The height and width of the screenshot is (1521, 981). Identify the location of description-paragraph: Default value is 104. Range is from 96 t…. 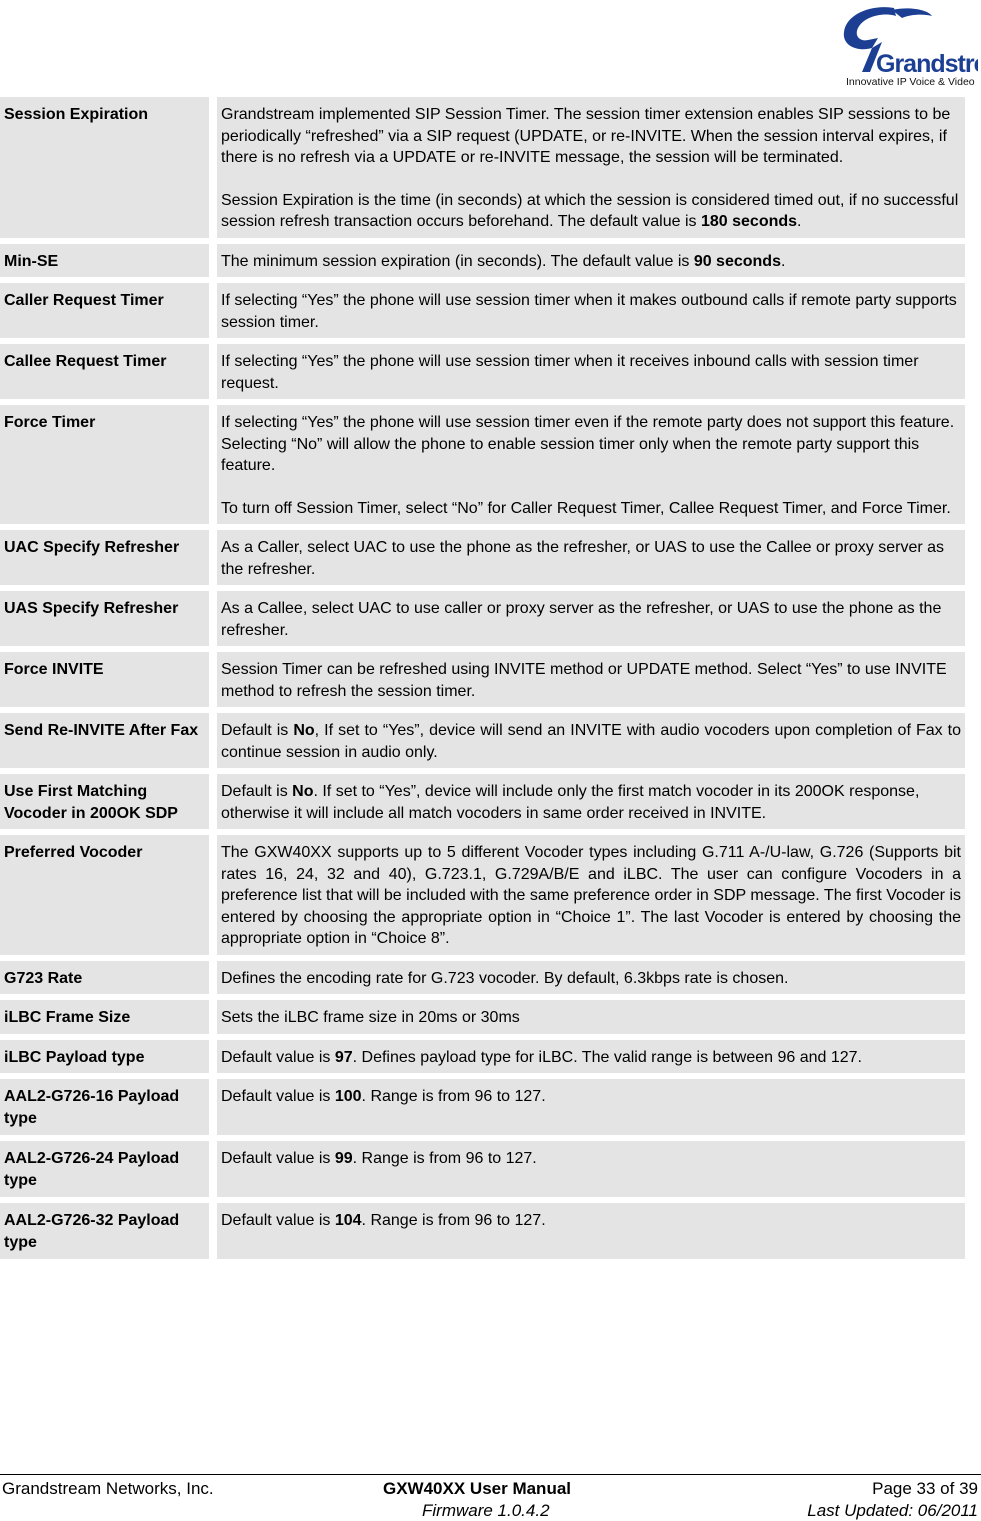
(591, 1221).